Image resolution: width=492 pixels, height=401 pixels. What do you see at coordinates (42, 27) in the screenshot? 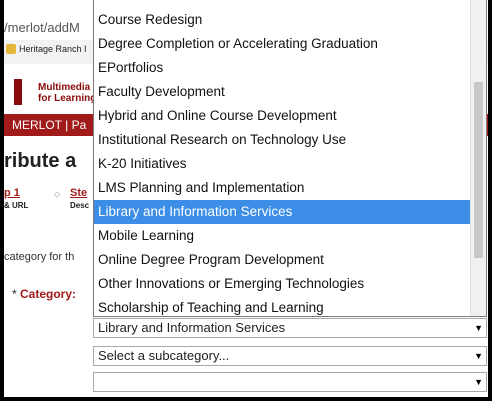
I see `url-text: /merlot/addM` at bounding box center [42, 27].